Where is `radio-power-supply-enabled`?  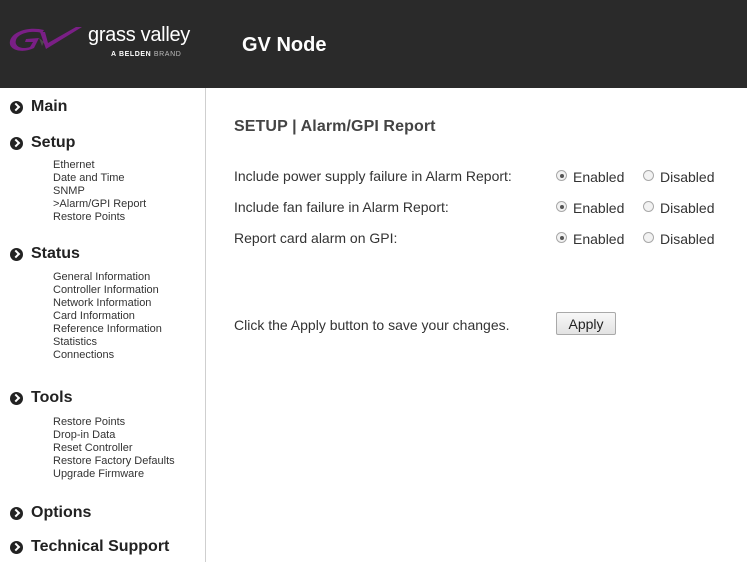 radio-power-supply-enabled is located at coordinates (561, 175).